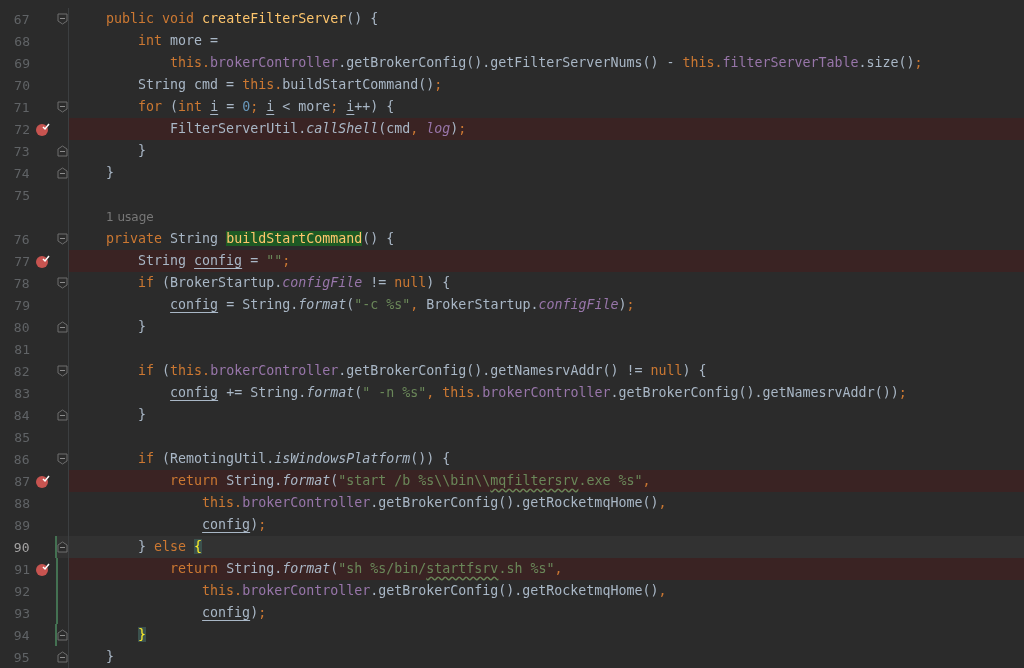 Image resolution: width=1024 pixels, height=668 pixels. What do you see at coordinates (170, 547) in the screenshot?
I see `code-line: } else {` at bounding box center [170, 547].